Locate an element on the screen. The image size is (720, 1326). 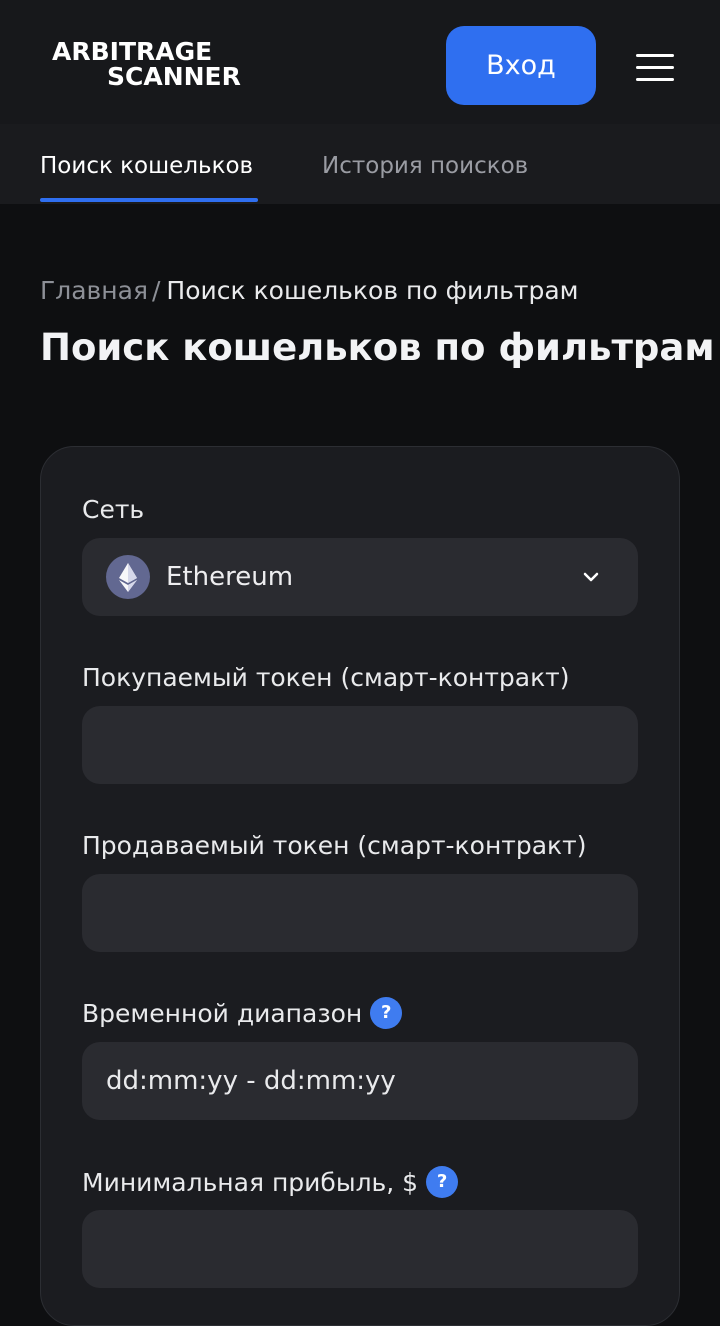
time-range-input is located at coordinates (360, 1081).